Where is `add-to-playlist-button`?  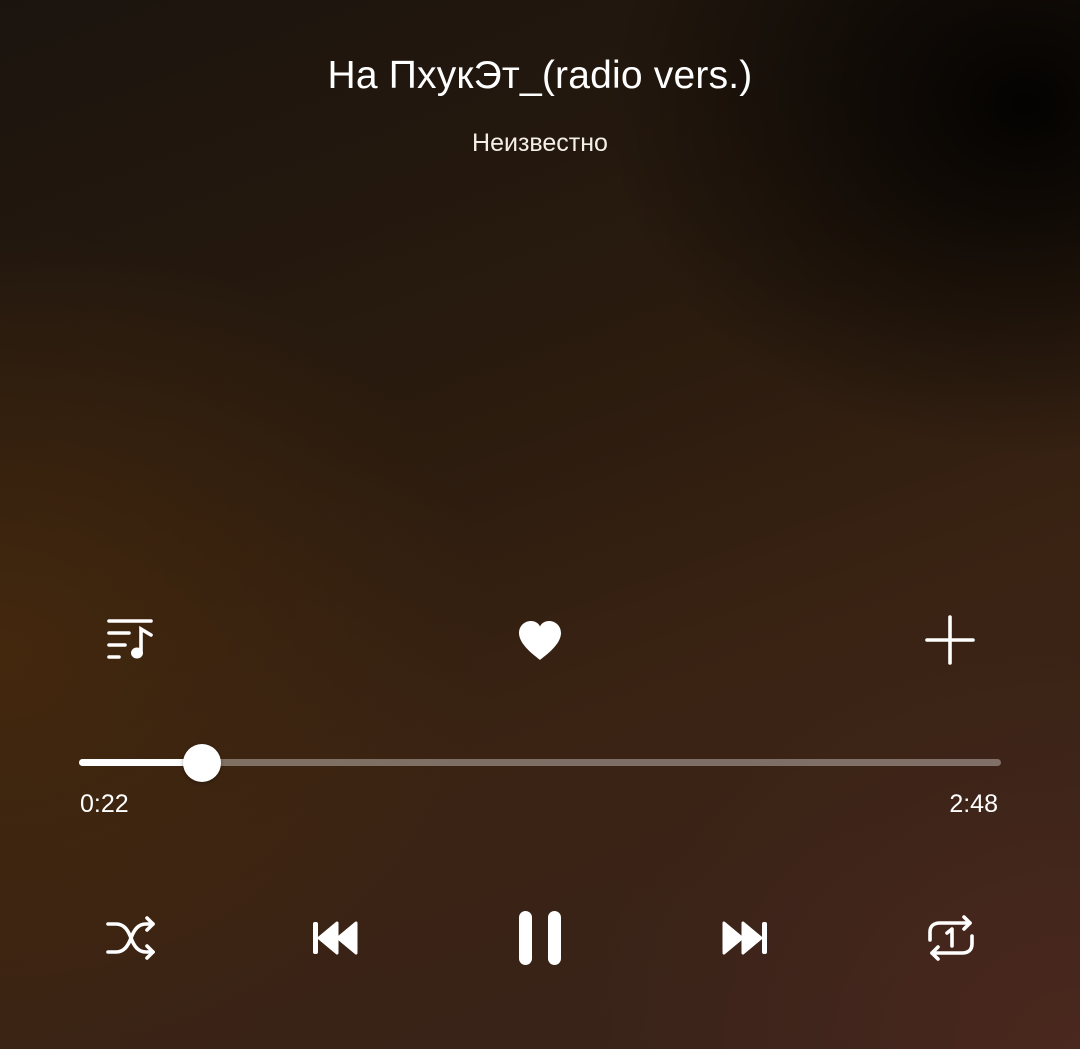 add-to-playlist-button is located at coordinates (950, 640).